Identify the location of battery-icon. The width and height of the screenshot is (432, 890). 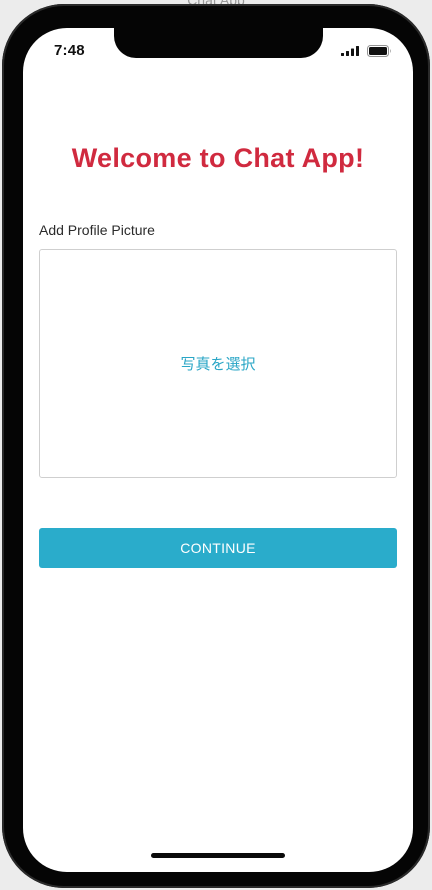
(379, 51).